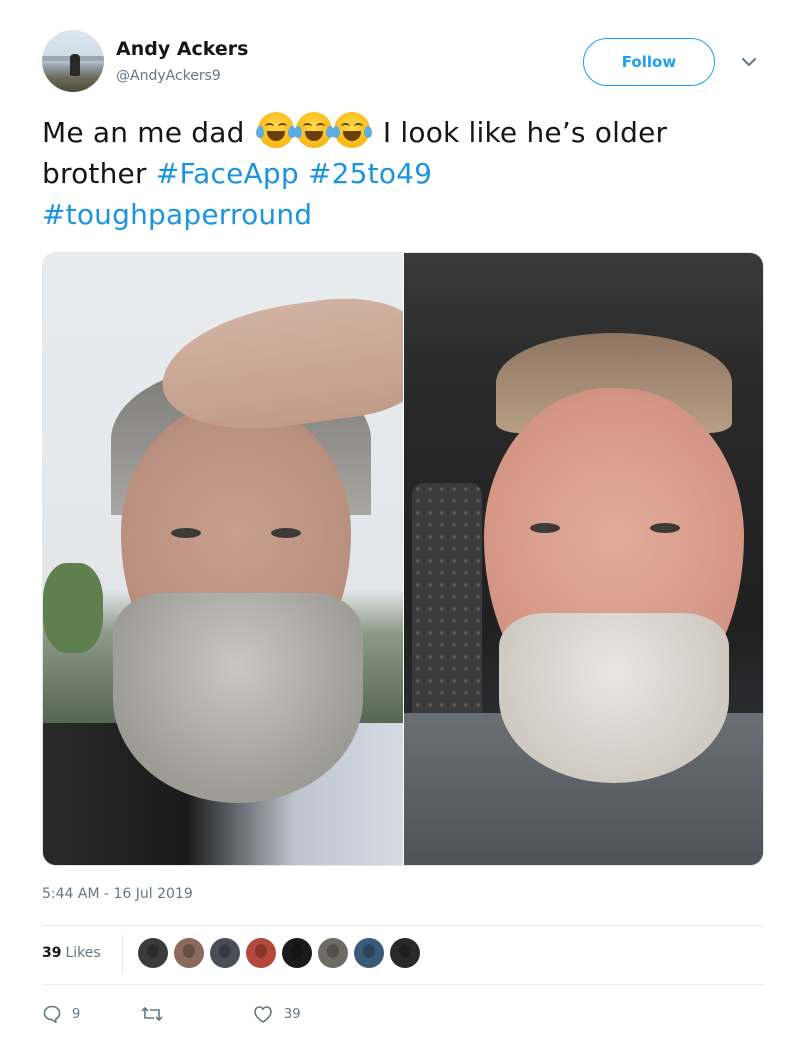  Describe the element at coordinates (122, 954) in the screenshot. I see `likes-separator` at that location.